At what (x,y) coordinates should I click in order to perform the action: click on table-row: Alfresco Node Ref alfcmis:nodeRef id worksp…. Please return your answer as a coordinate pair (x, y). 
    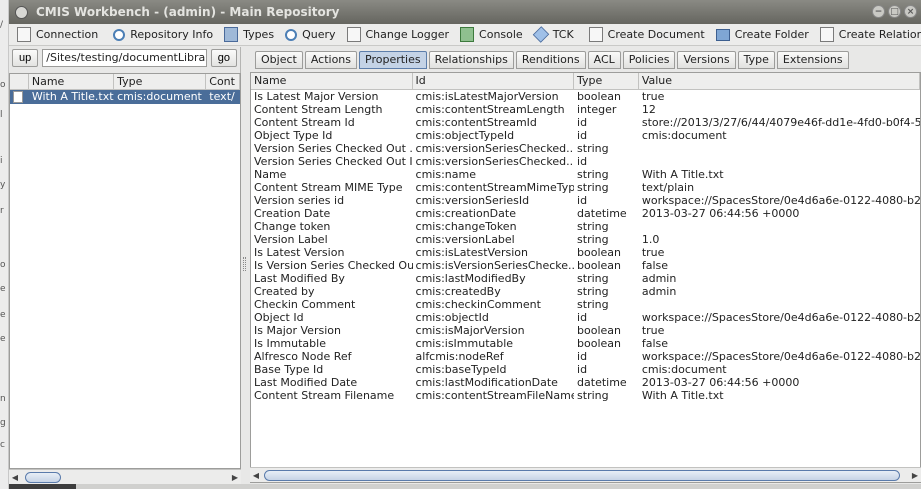
    Looking at the image, I should click on (585, 356).